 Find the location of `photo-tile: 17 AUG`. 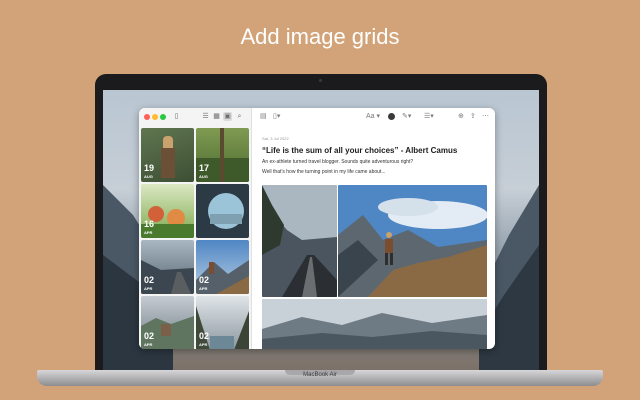

photo-tile: 17 AUG is located at coordinates (222, 155).